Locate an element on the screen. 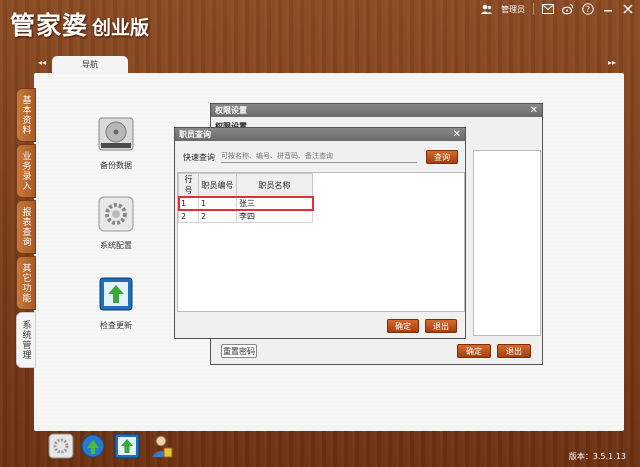 The width and height of the screenshot is (640, 467). table-header-row: 行号 职员编号 职员名称 is located at coordinates (245, 185).